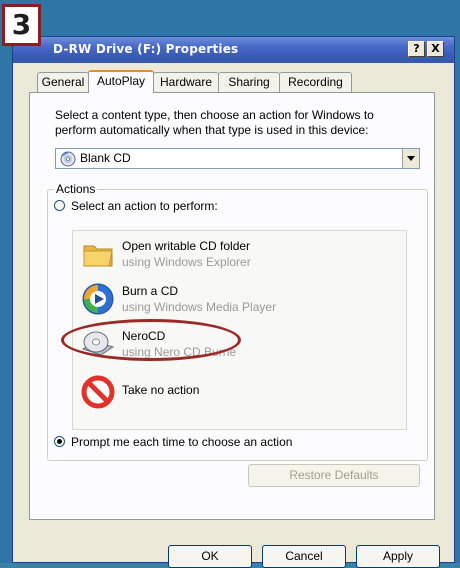  Describe the element at coordinates (98, 392) in the screenshot. I see `no-action-icon` at that location.